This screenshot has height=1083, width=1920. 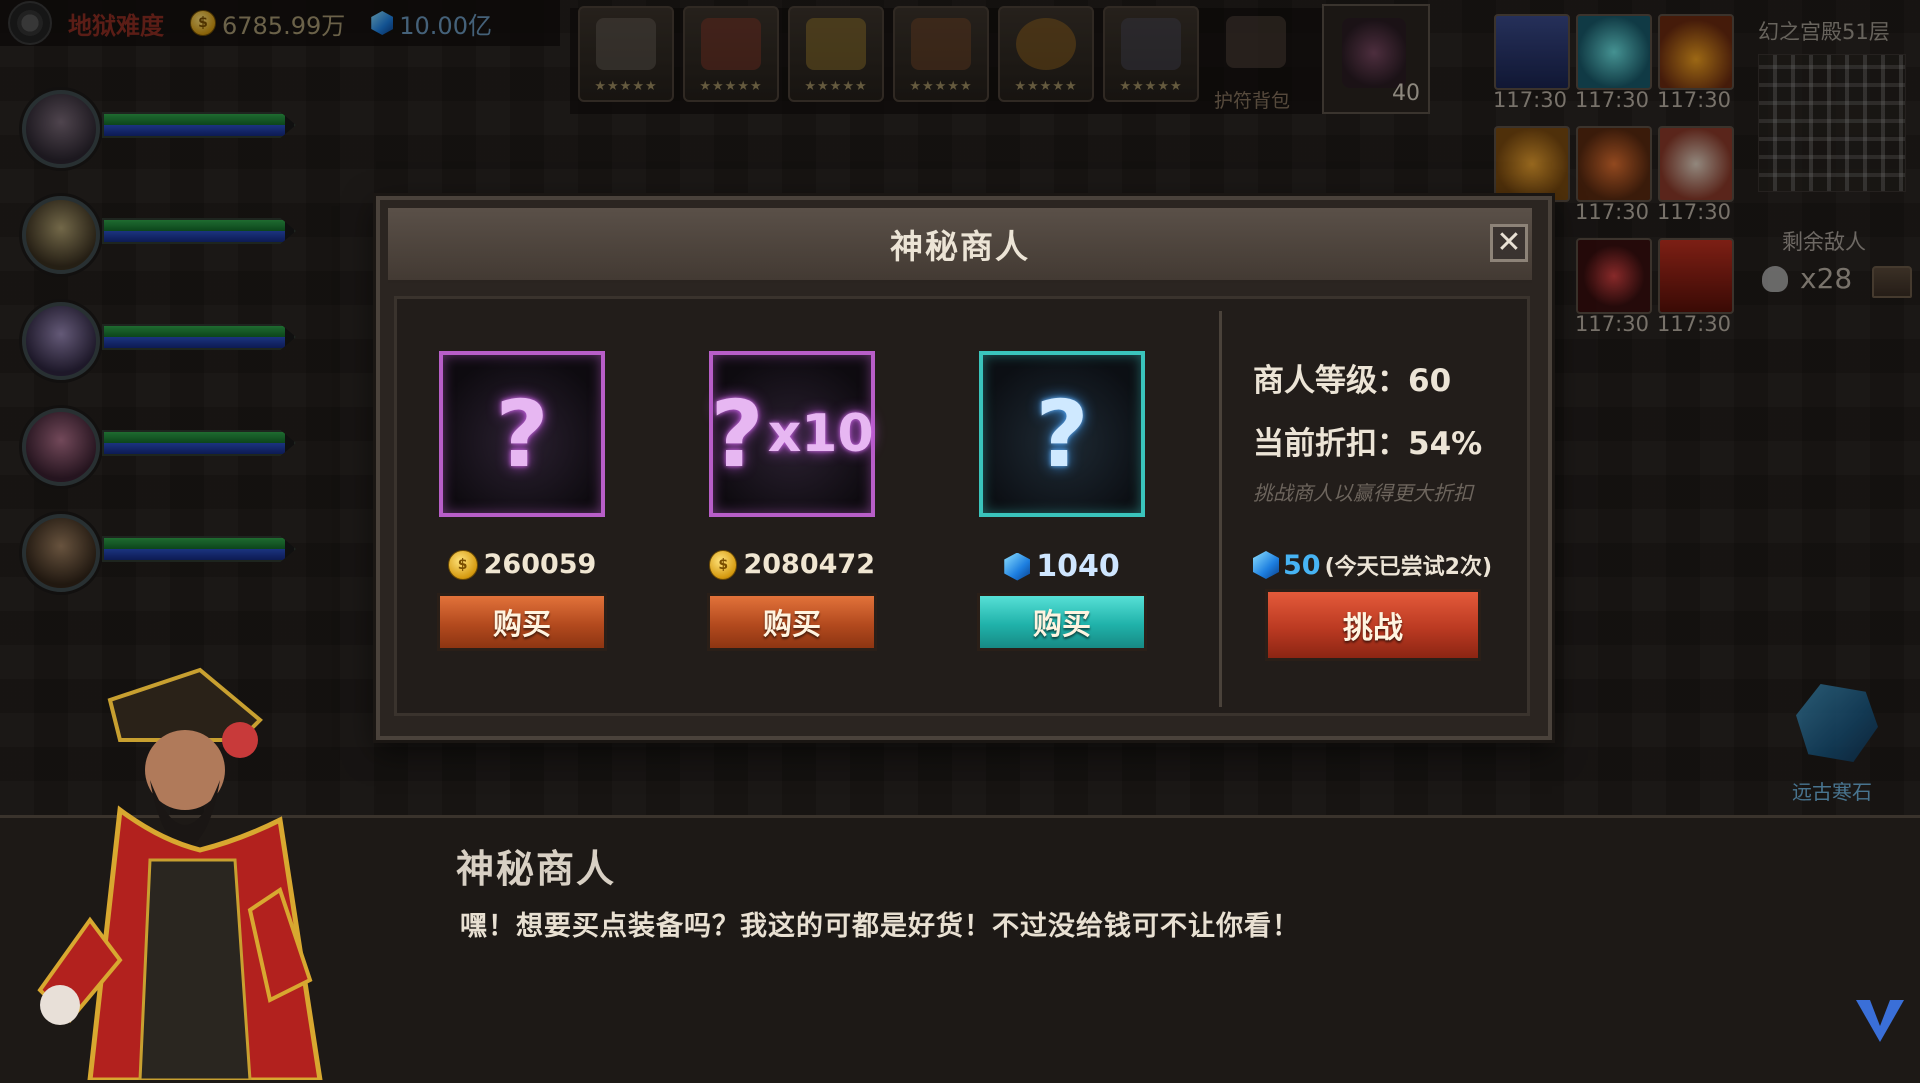 I want to click on price-value: 260059, so click(x=540, y=564).